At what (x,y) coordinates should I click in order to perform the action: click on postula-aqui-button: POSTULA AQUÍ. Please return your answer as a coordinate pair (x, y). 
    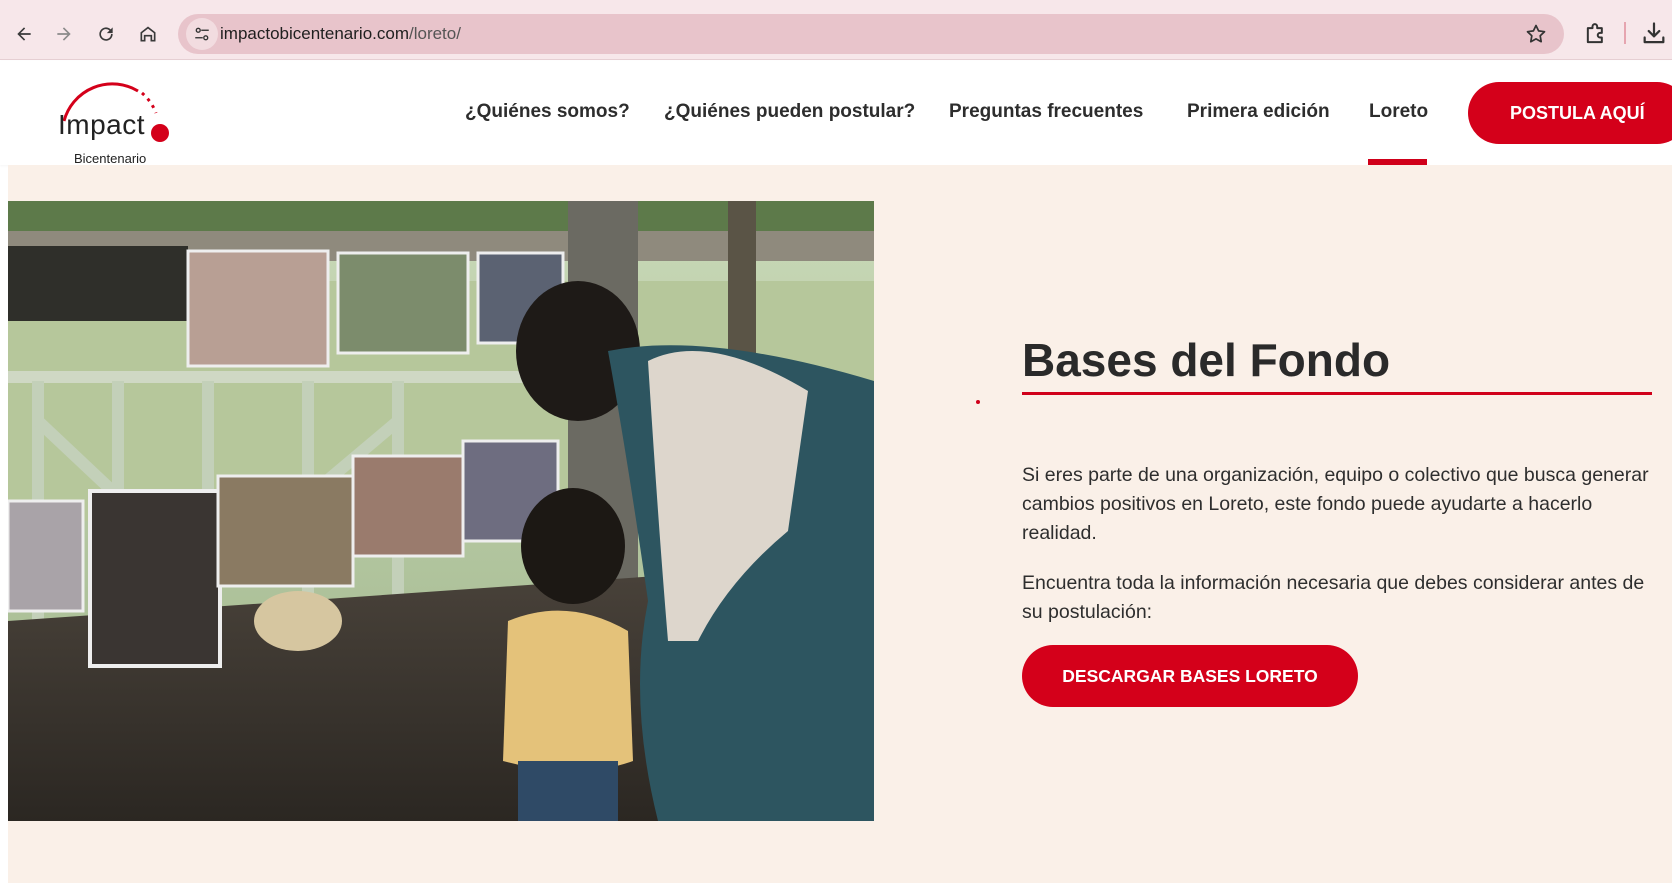
    Looking at the image, I should click on (1570, 113).